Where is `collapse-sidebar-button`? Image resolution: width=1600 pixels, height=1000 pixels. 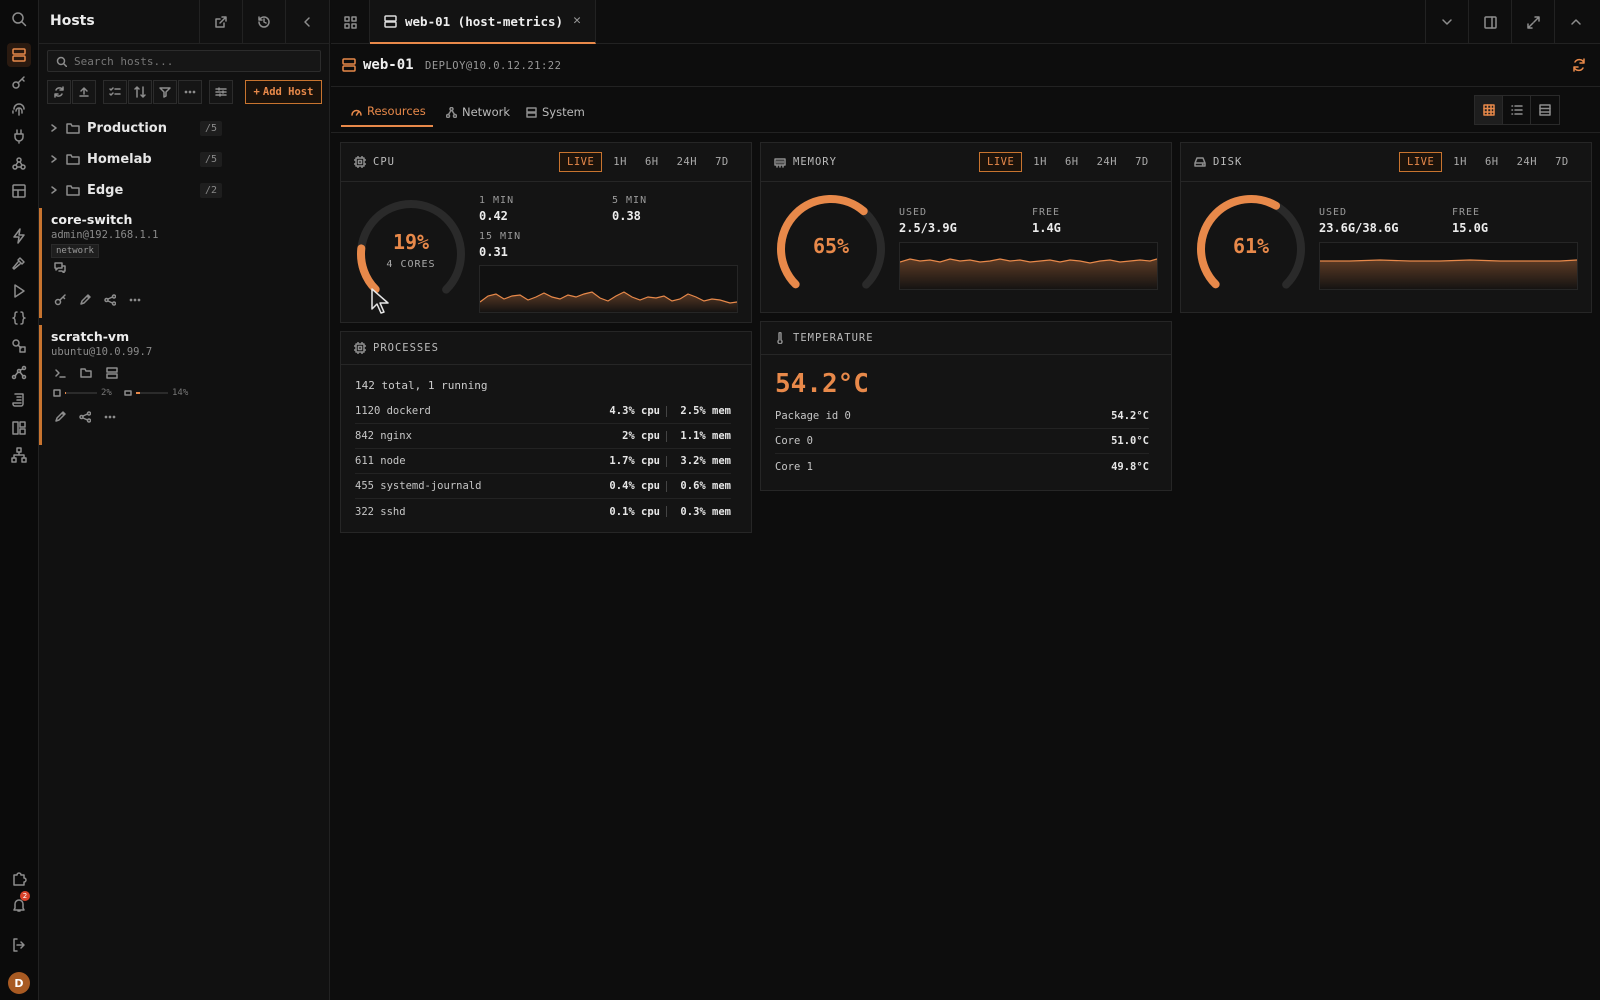
collapse-sidebar-button is located at coordinates (306, 22).